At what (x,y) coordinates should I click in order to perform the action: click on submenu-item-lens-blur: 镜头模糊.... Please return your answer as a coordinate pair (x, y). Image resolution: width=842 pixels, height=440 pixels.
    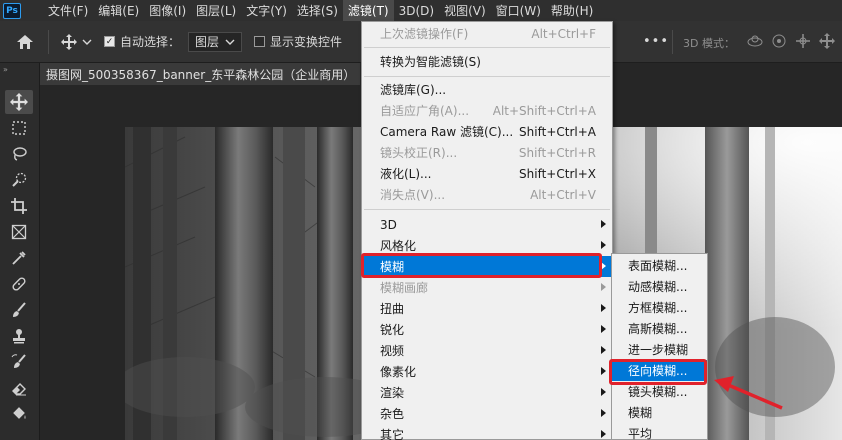
    Looking at the image, I should click on (659, 391).